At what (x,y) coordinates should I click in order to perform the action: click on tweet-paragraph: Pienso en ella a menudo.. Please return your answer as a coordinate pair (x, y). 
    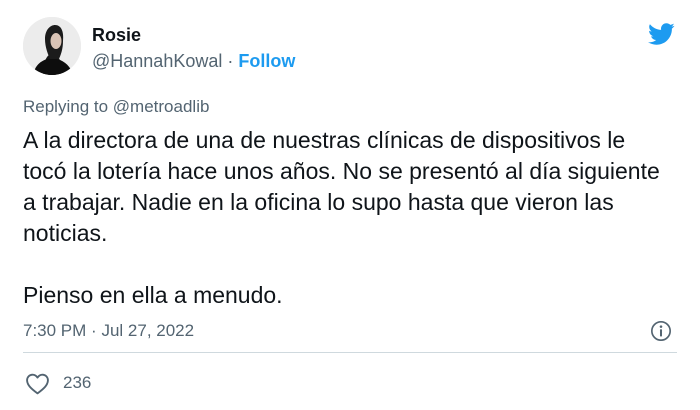
    Looking at the image, I should click on (153, 295).